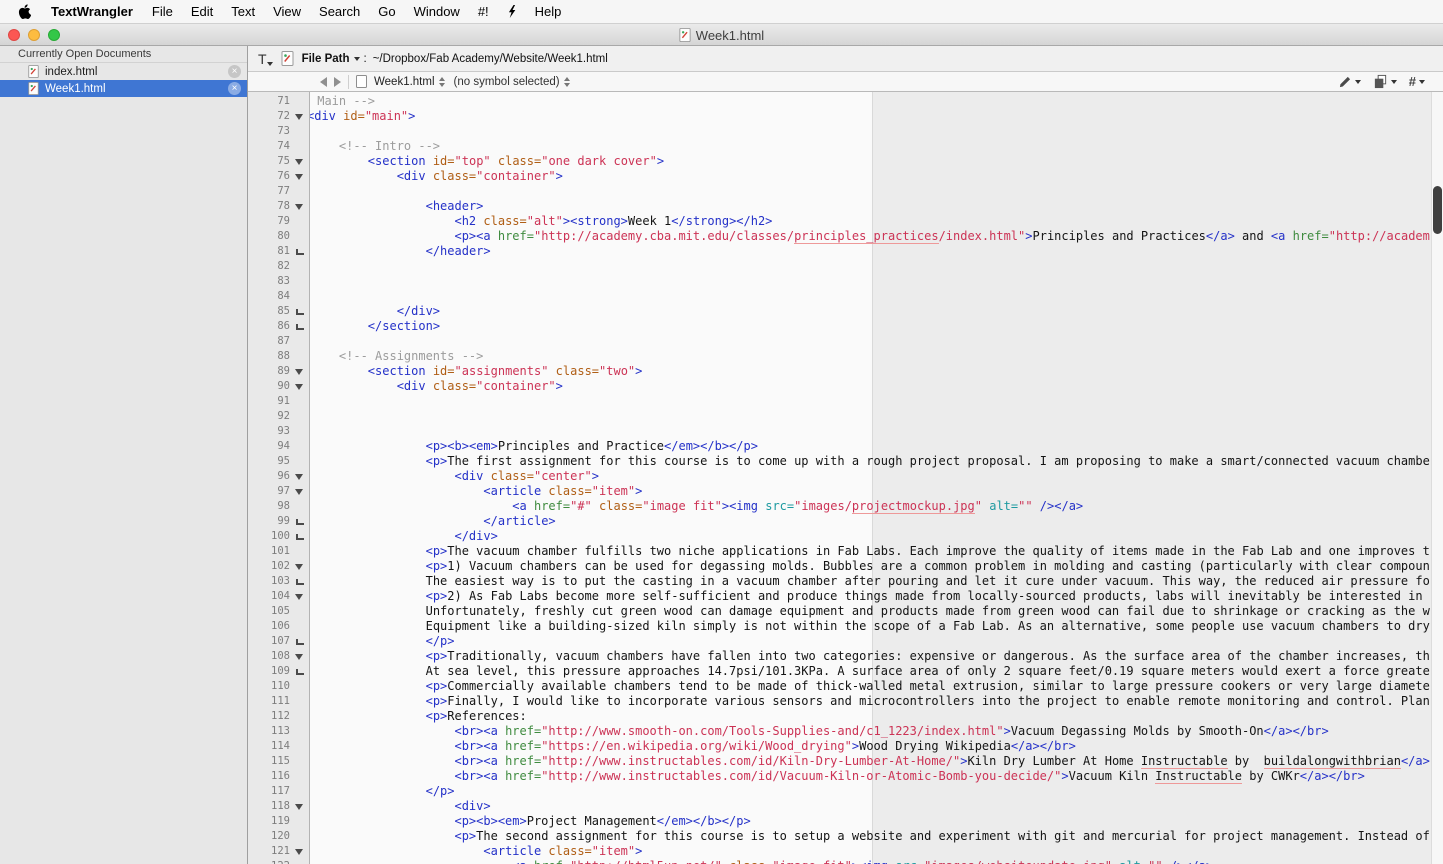 The image size is (1443, 864). What do you see at coordinates (512, 12) in the screenshot?
I see `script-menu` at bounding box center [512, 12].